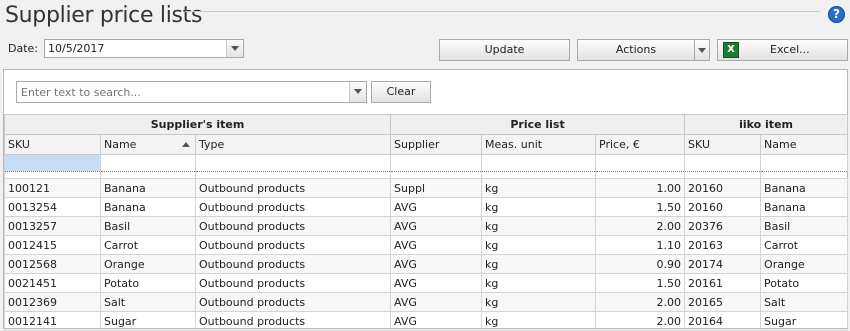 The height and width of the screenshot is (331, 850). I want to click on cell-price: 0.90, so click(640, 264).